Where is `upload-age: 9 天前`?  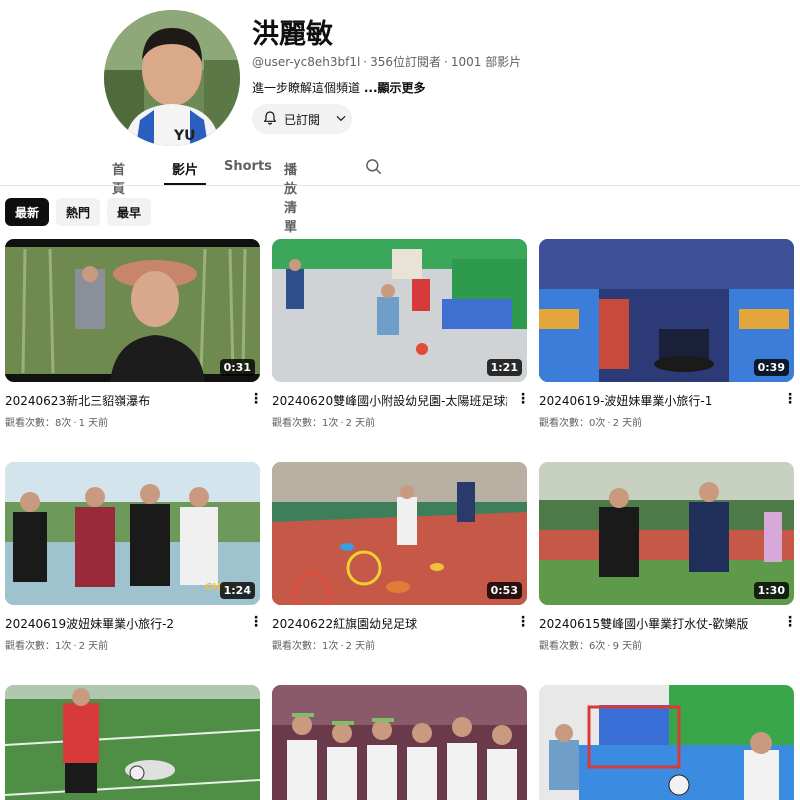
upload-age: 9 天前 is located at coordinates (627, 646).